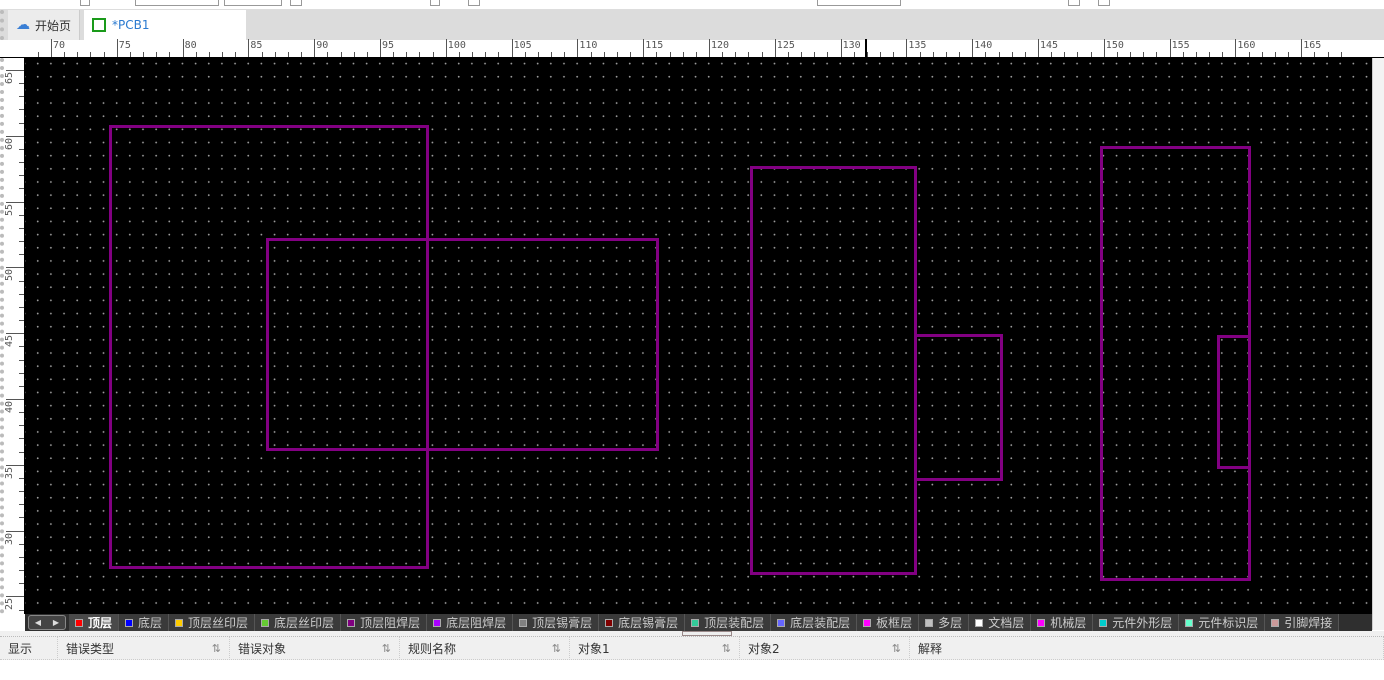 The image size is (1384, 680). Describe the element at coordinates (9, 407) in the screenshot. I see `ruler-label: 40` at that location.